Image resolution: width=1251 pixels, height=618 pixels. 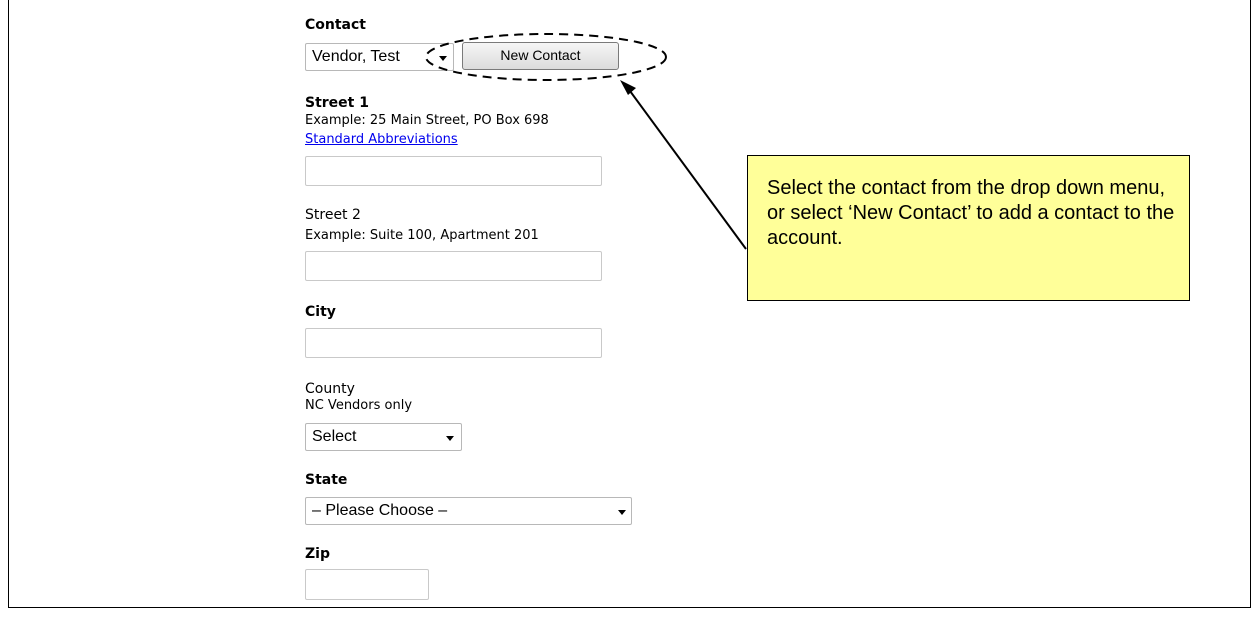 I want to click on street2-example: Example: Suite 100, Apartment 201, so click(x=422, y=235).